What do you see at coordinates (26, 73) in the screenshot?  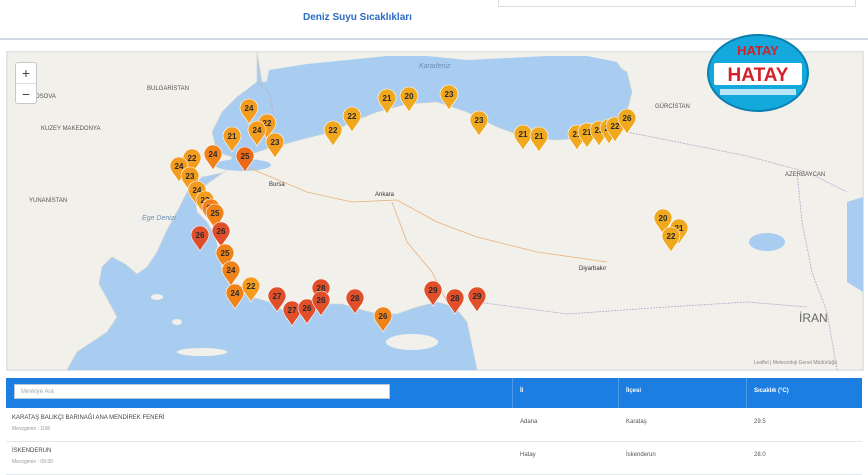 I see `zoom-in-button: +` at bounding box center [26, 73].